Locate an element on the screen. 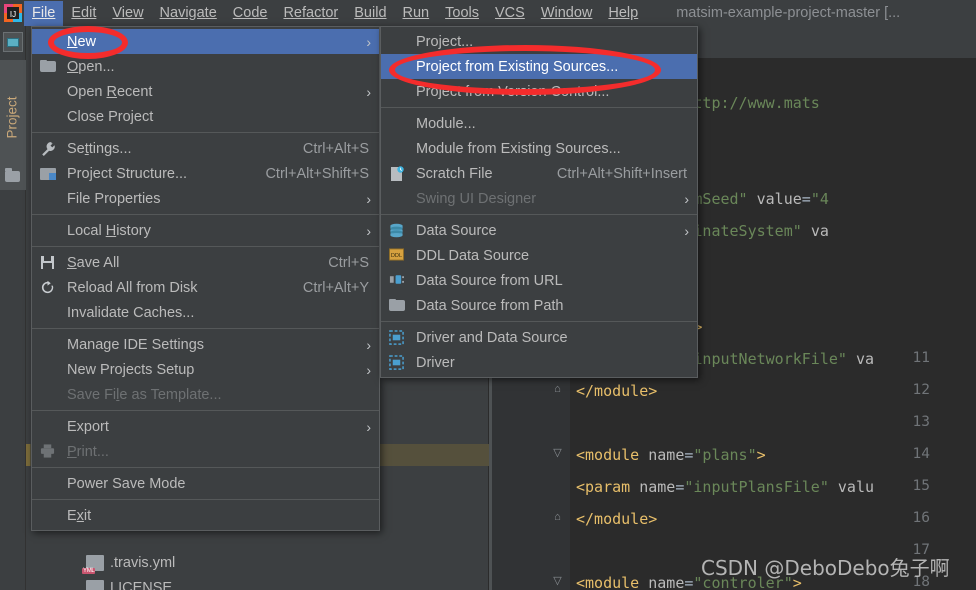  print-icon is located at coordinates (51, 451).